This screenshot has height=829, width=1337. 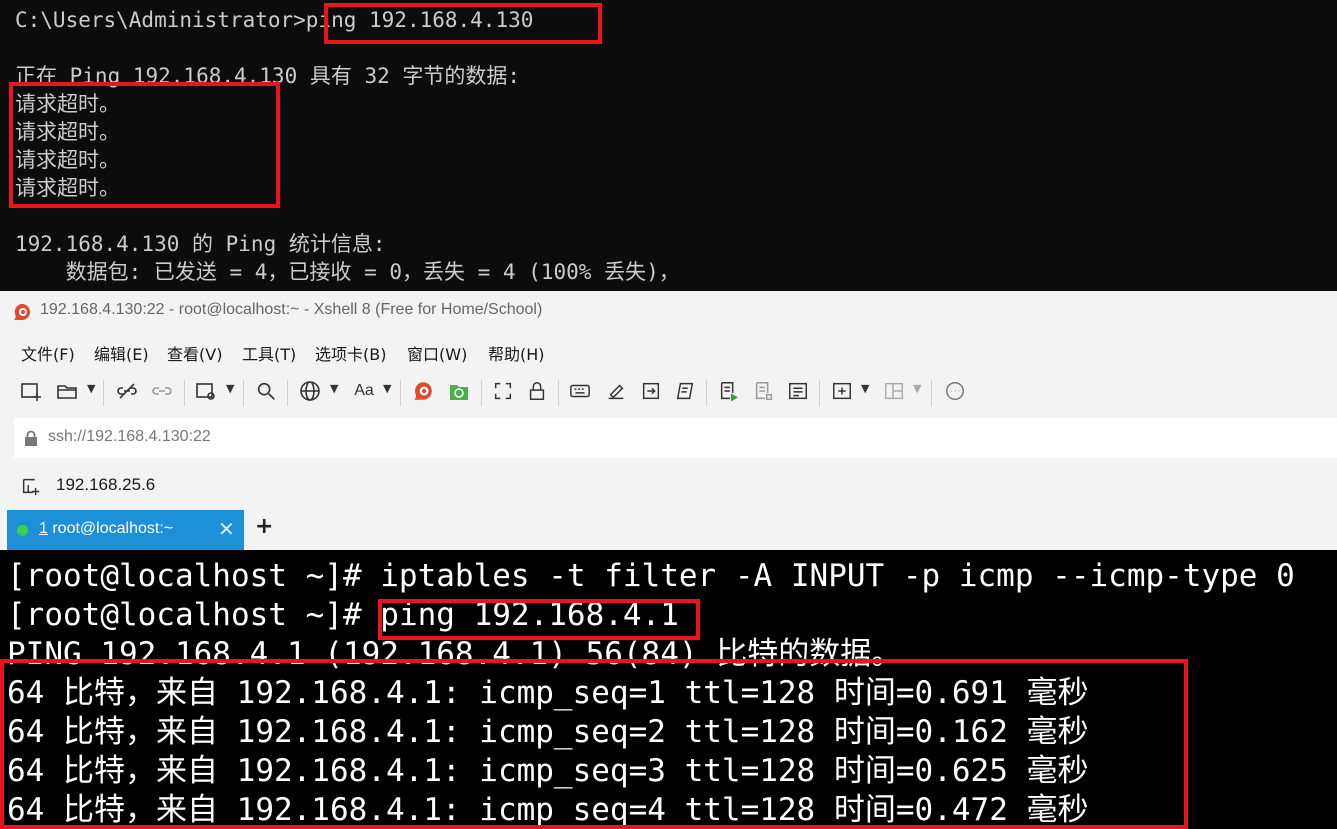 What do you see at coordinates (350, 353) in the screenshot?
I see `menu-tab: 选项卡(B)` at bounding box center [350, 353].